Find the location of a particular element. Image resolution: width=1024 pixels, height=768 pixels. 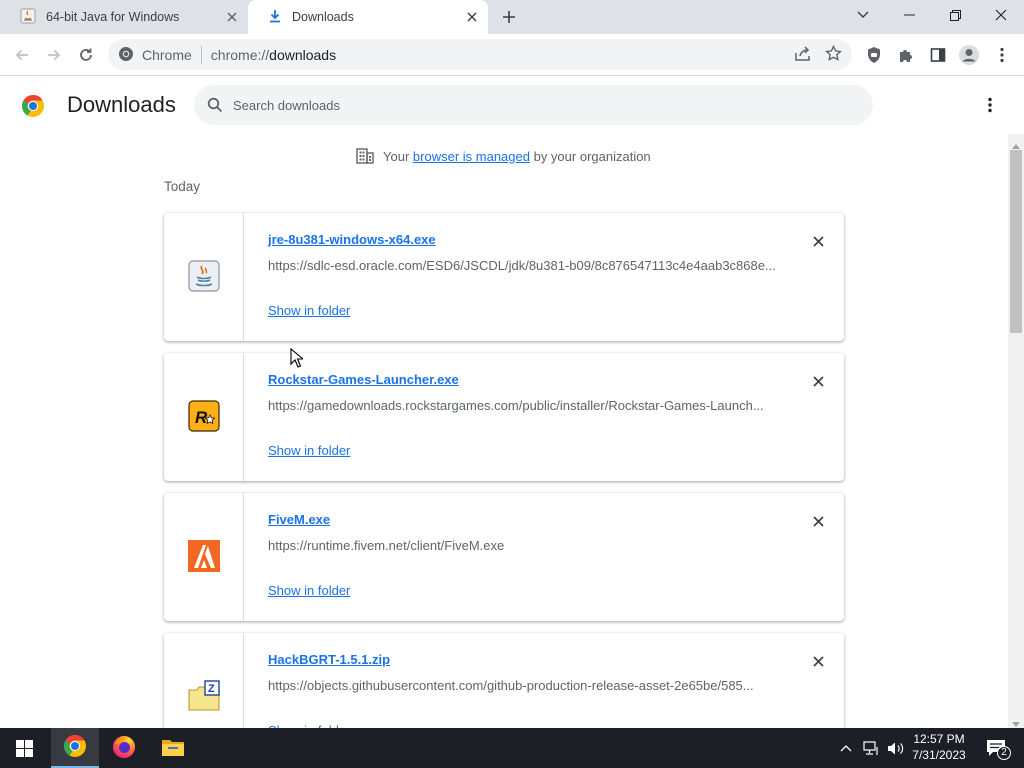

download-favicon-icon is located at coordinates (275, 17).